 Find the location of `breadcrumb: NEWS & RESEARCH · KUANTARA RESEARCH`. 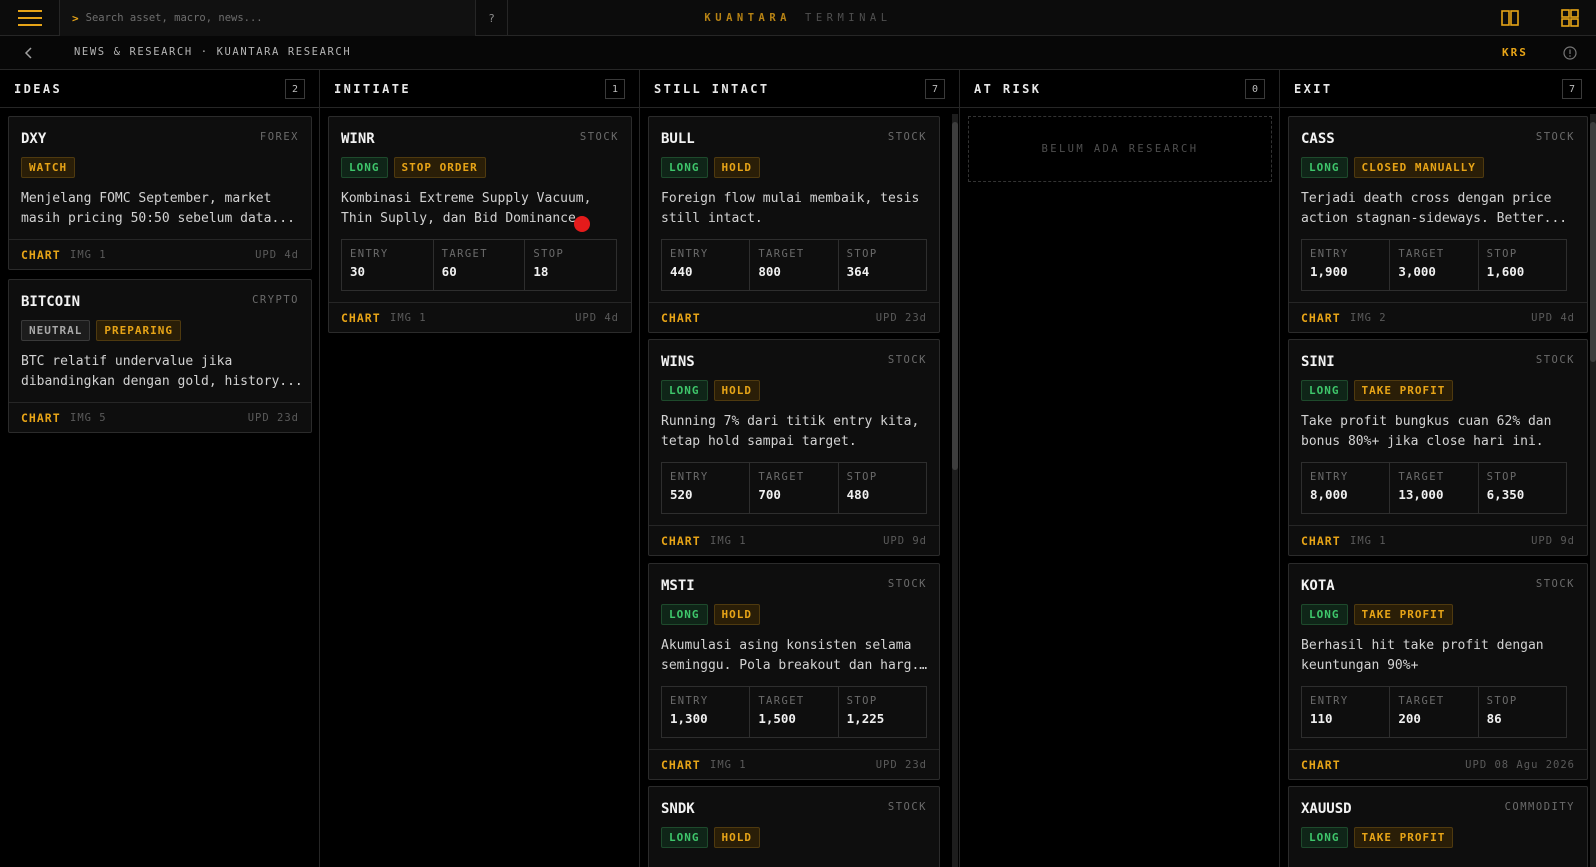

breadcrumb: NEWS & RESEARCH · KUANTARA RESEARCH is located at coordinates (213, 52).